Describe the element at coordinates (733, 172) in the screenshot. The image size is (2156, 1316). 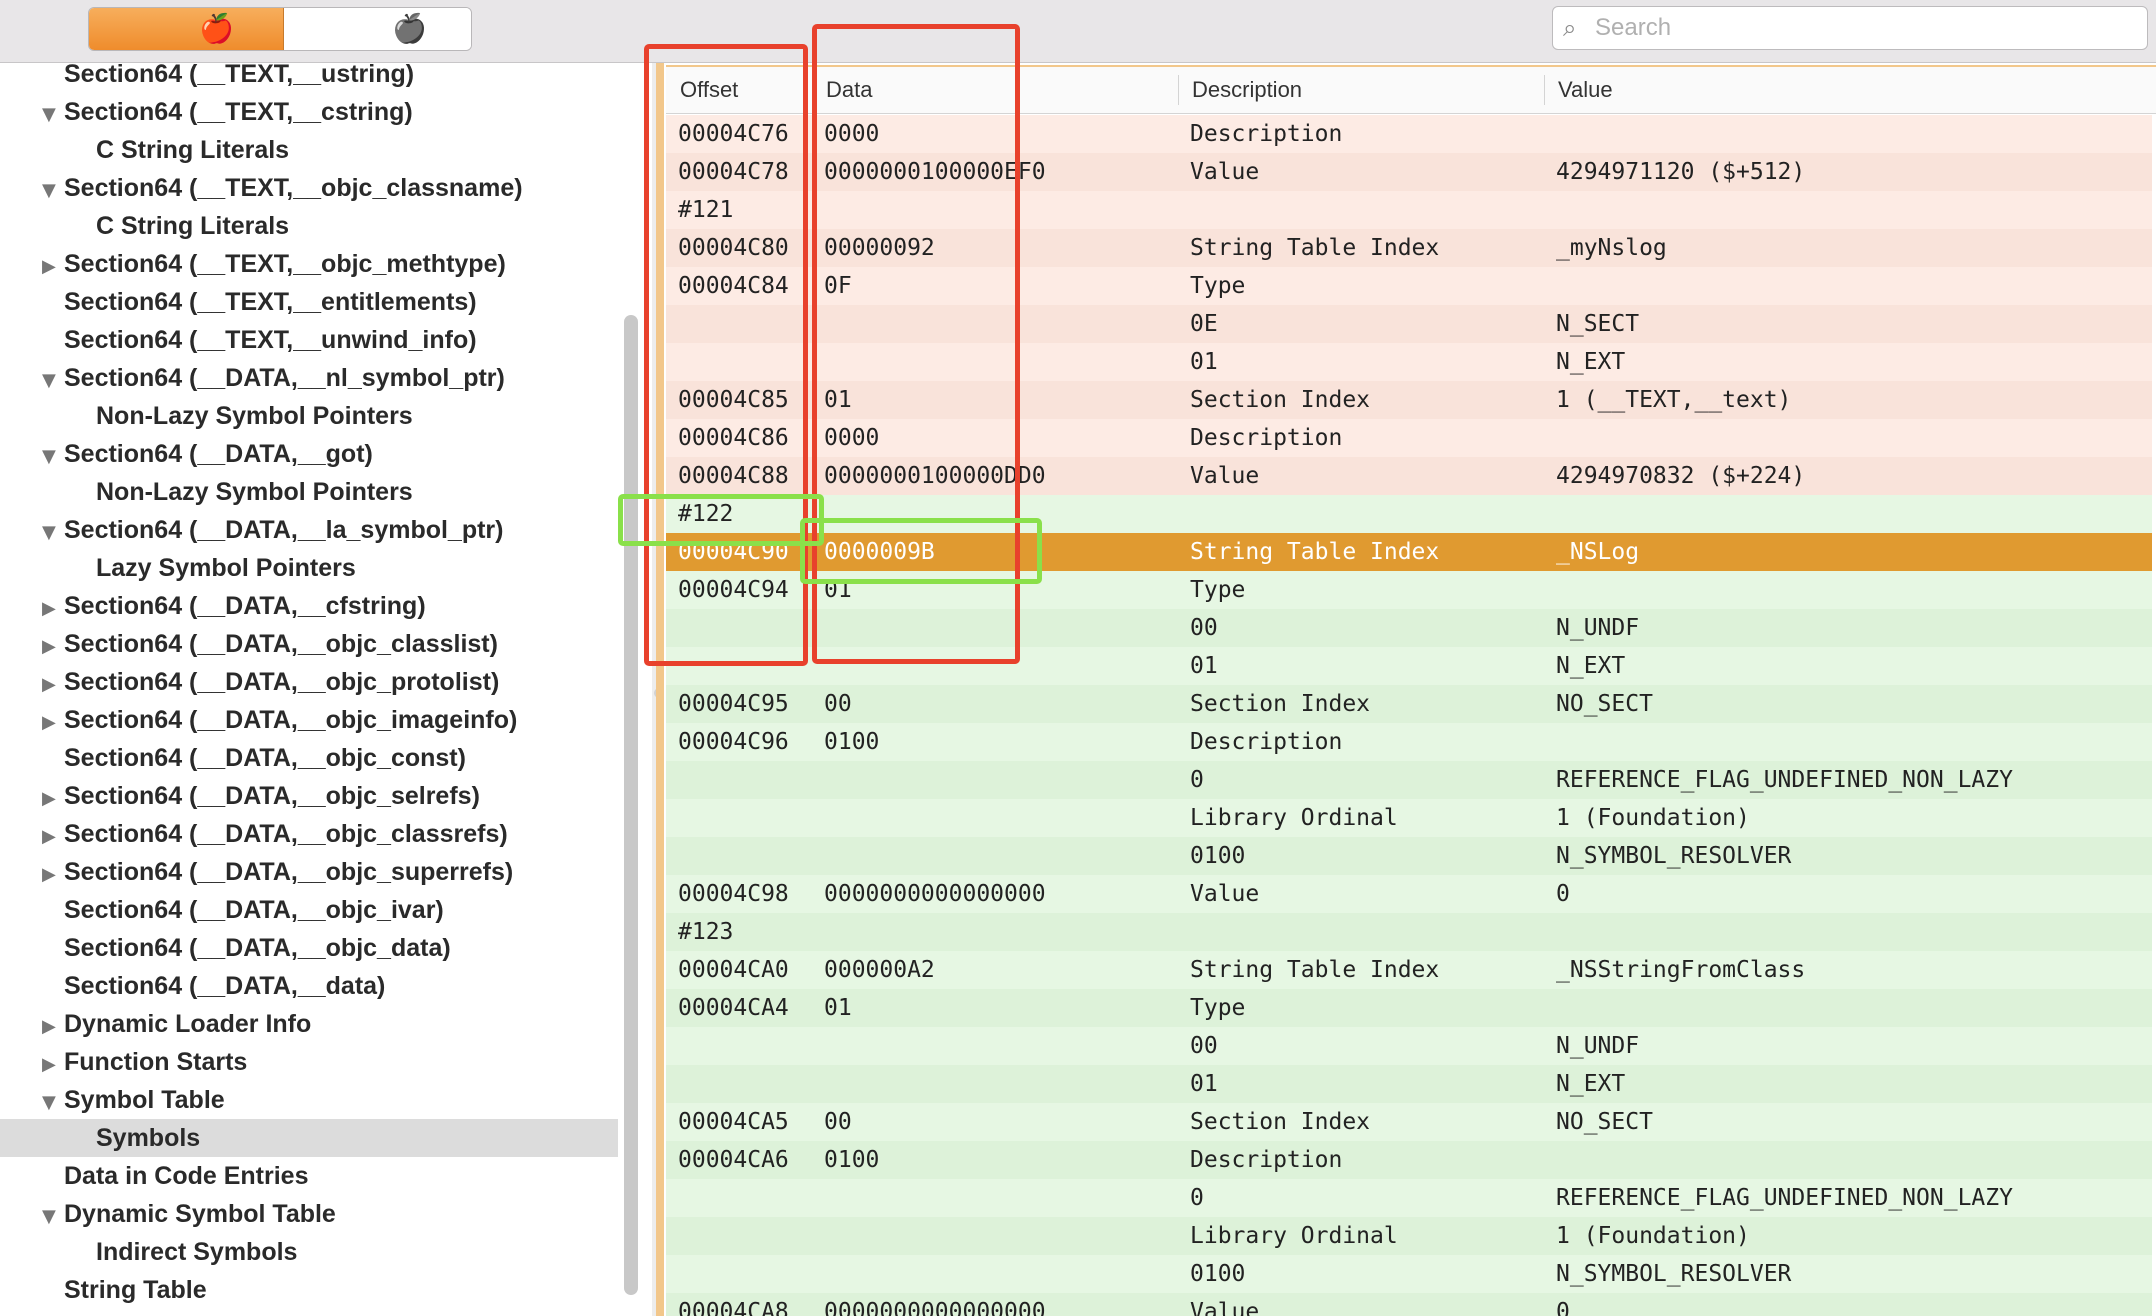
I see `cell-offset: 00004C78` at that location.